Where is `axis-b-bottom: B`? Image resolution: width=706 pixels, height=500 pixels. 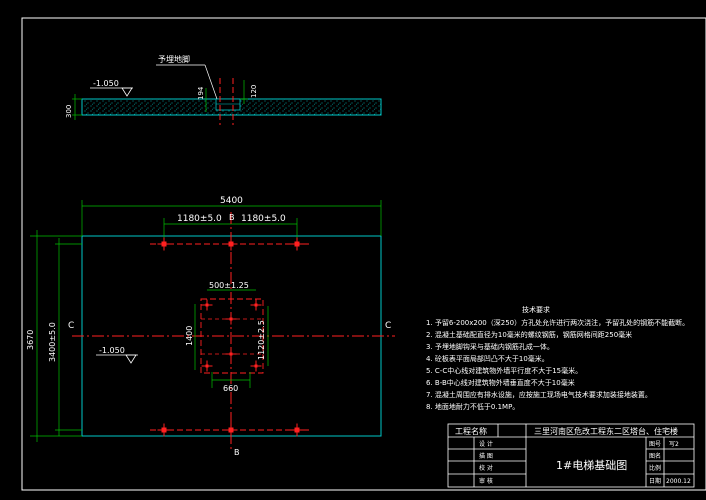
axis-b-bottom: B is located at coordinates (237, 452).